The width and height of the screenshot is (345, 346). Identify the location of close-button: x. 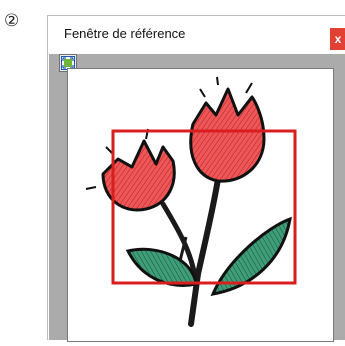
(337, 39).